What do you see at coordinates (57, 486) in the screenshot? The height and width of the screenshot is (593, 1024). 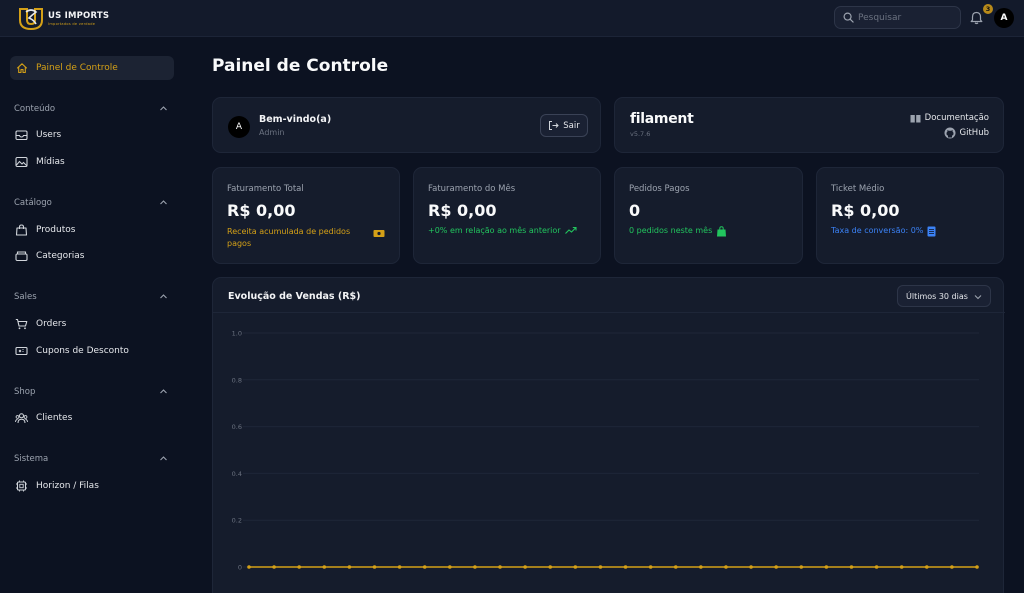 I see `sidebar-item-horizon-filas: Horizon / Filas` at bounding box center [57, 486].